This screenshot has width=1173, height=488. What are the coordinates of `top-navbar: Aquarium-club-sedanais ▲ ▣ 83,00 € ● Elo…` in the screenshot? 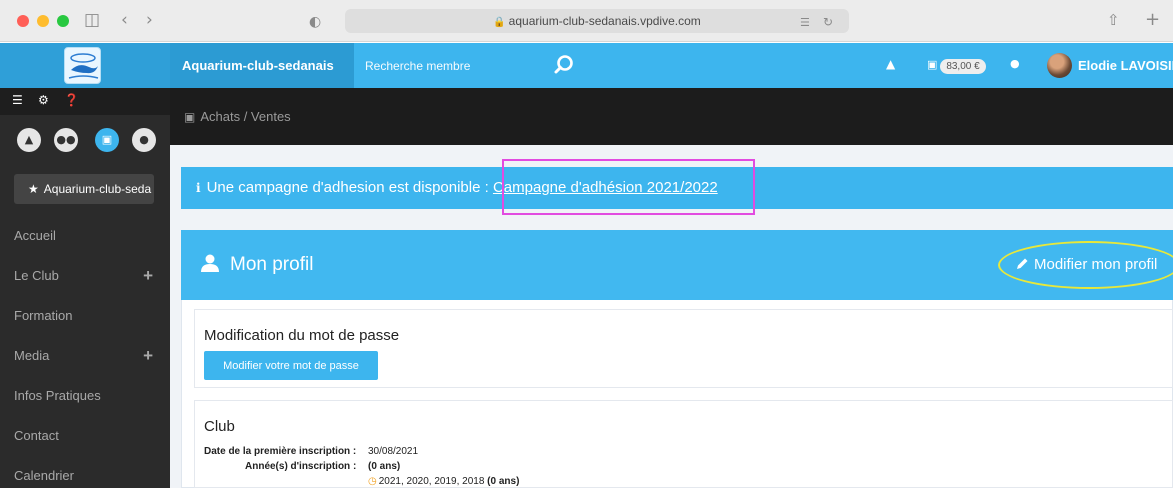 It's located at (586, 65).